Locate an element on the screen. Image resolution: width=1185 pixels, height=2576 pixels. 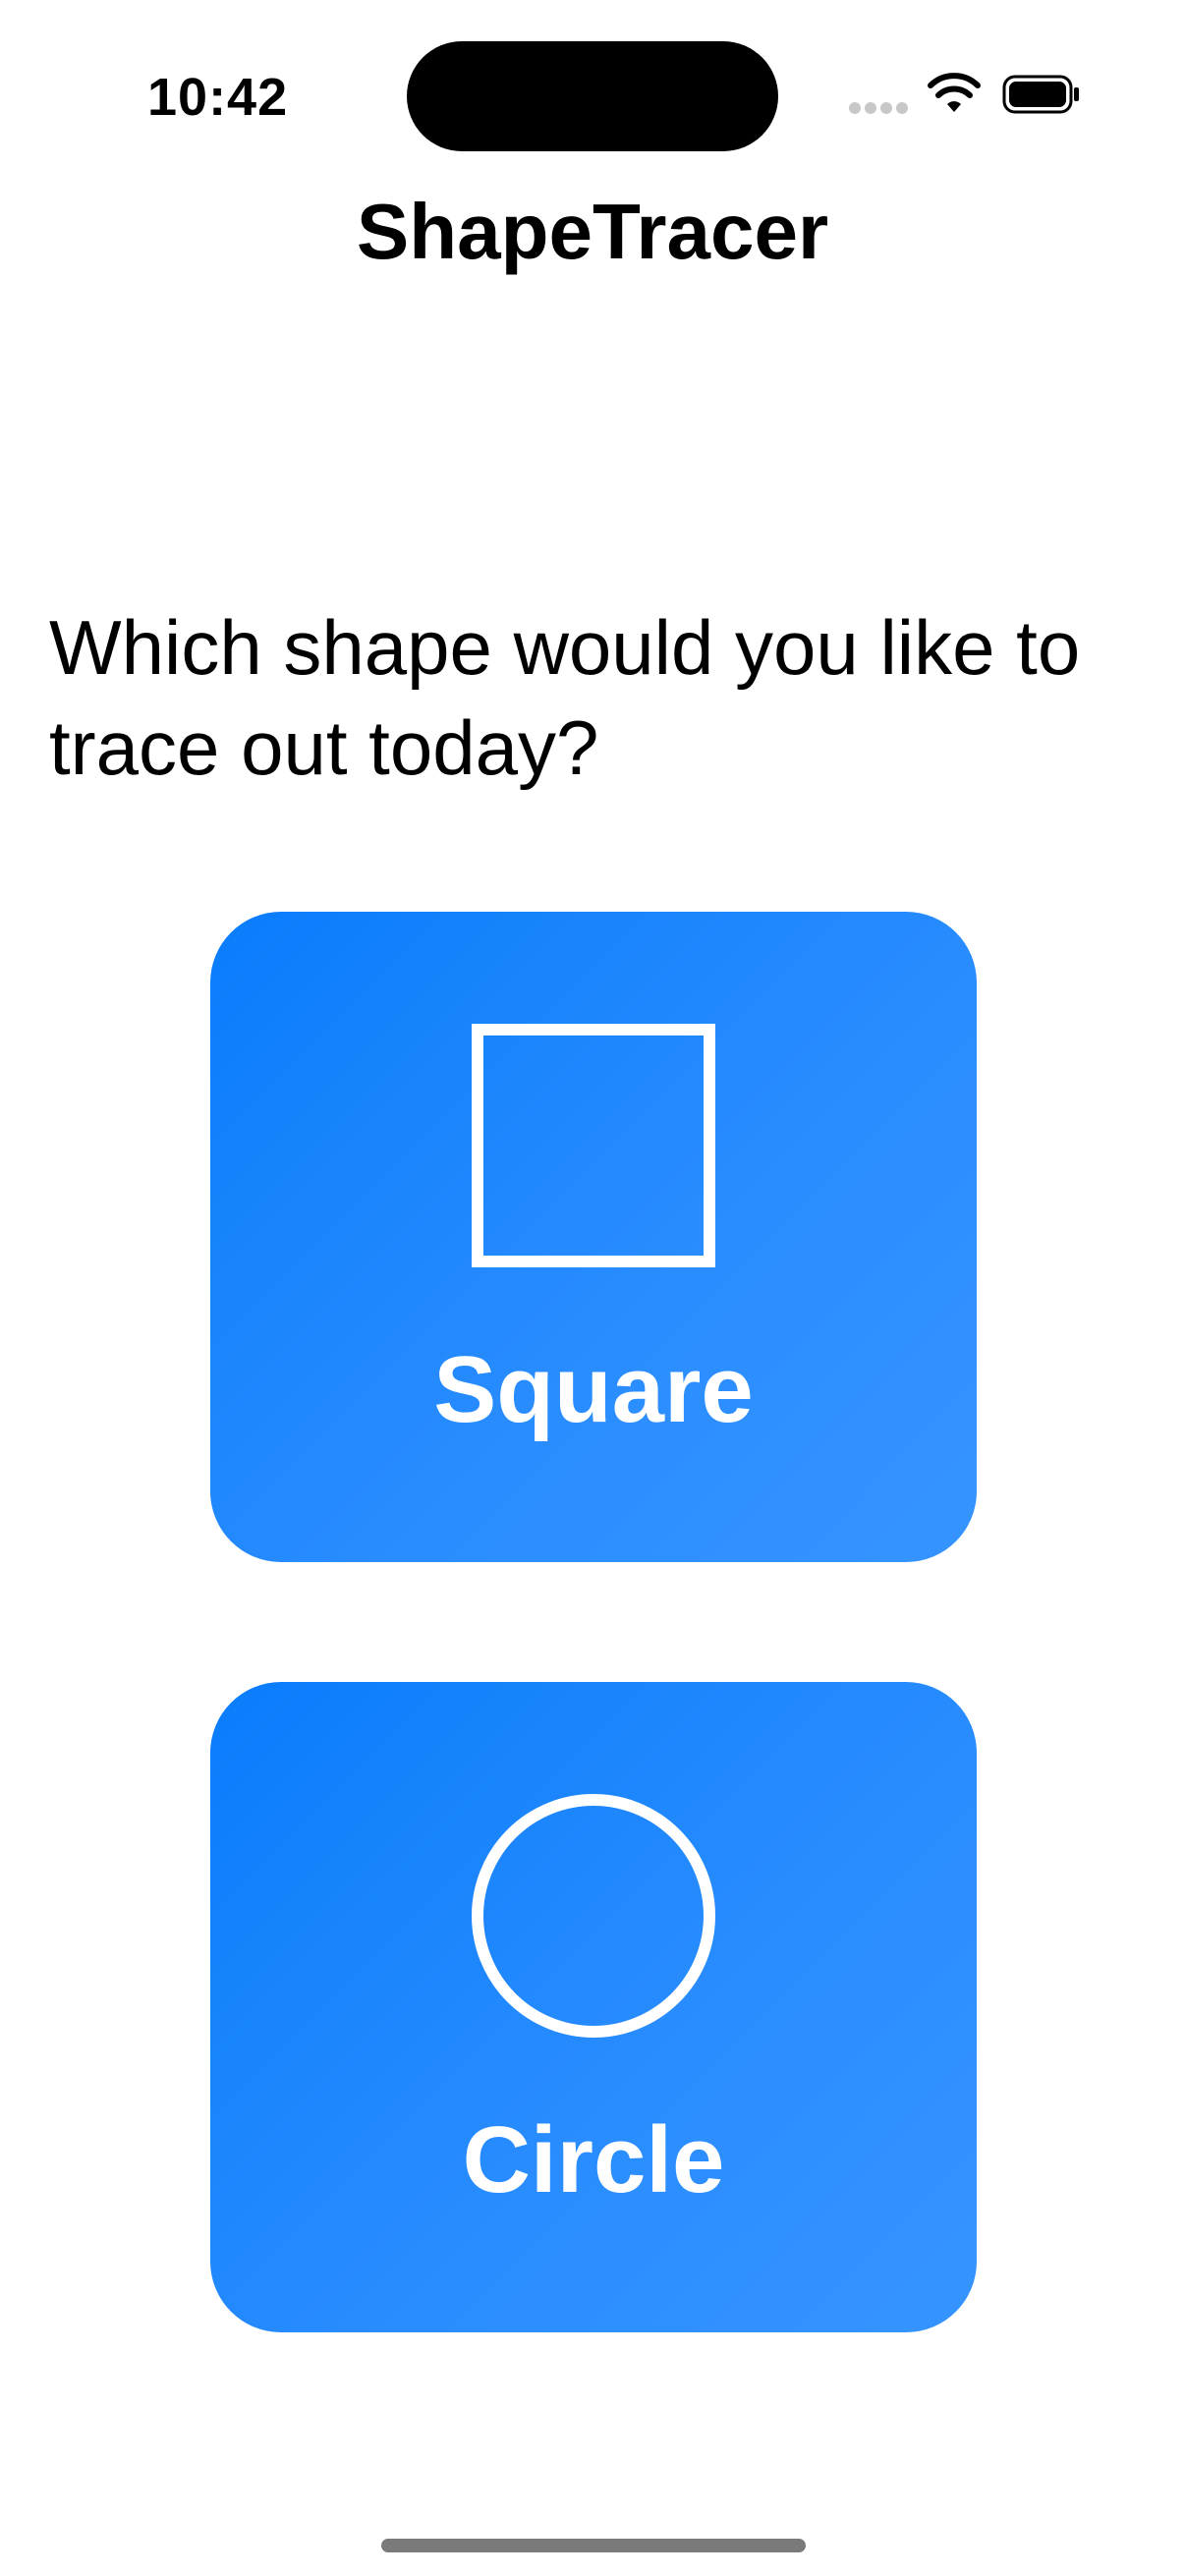
wifi-icon is located at coordinates (955, 92).